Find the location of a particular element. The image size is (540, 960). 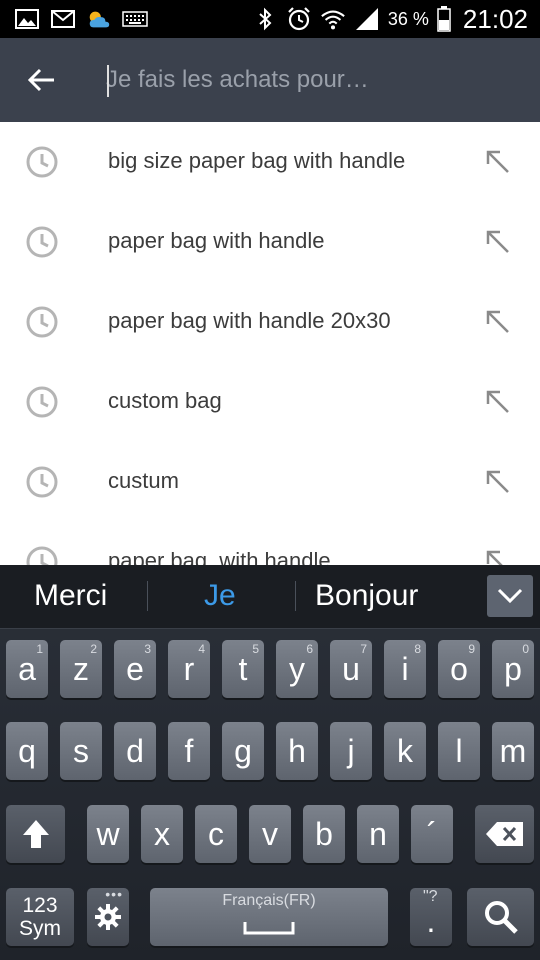

key-accent: ´ is located at coordinates (432, 834).